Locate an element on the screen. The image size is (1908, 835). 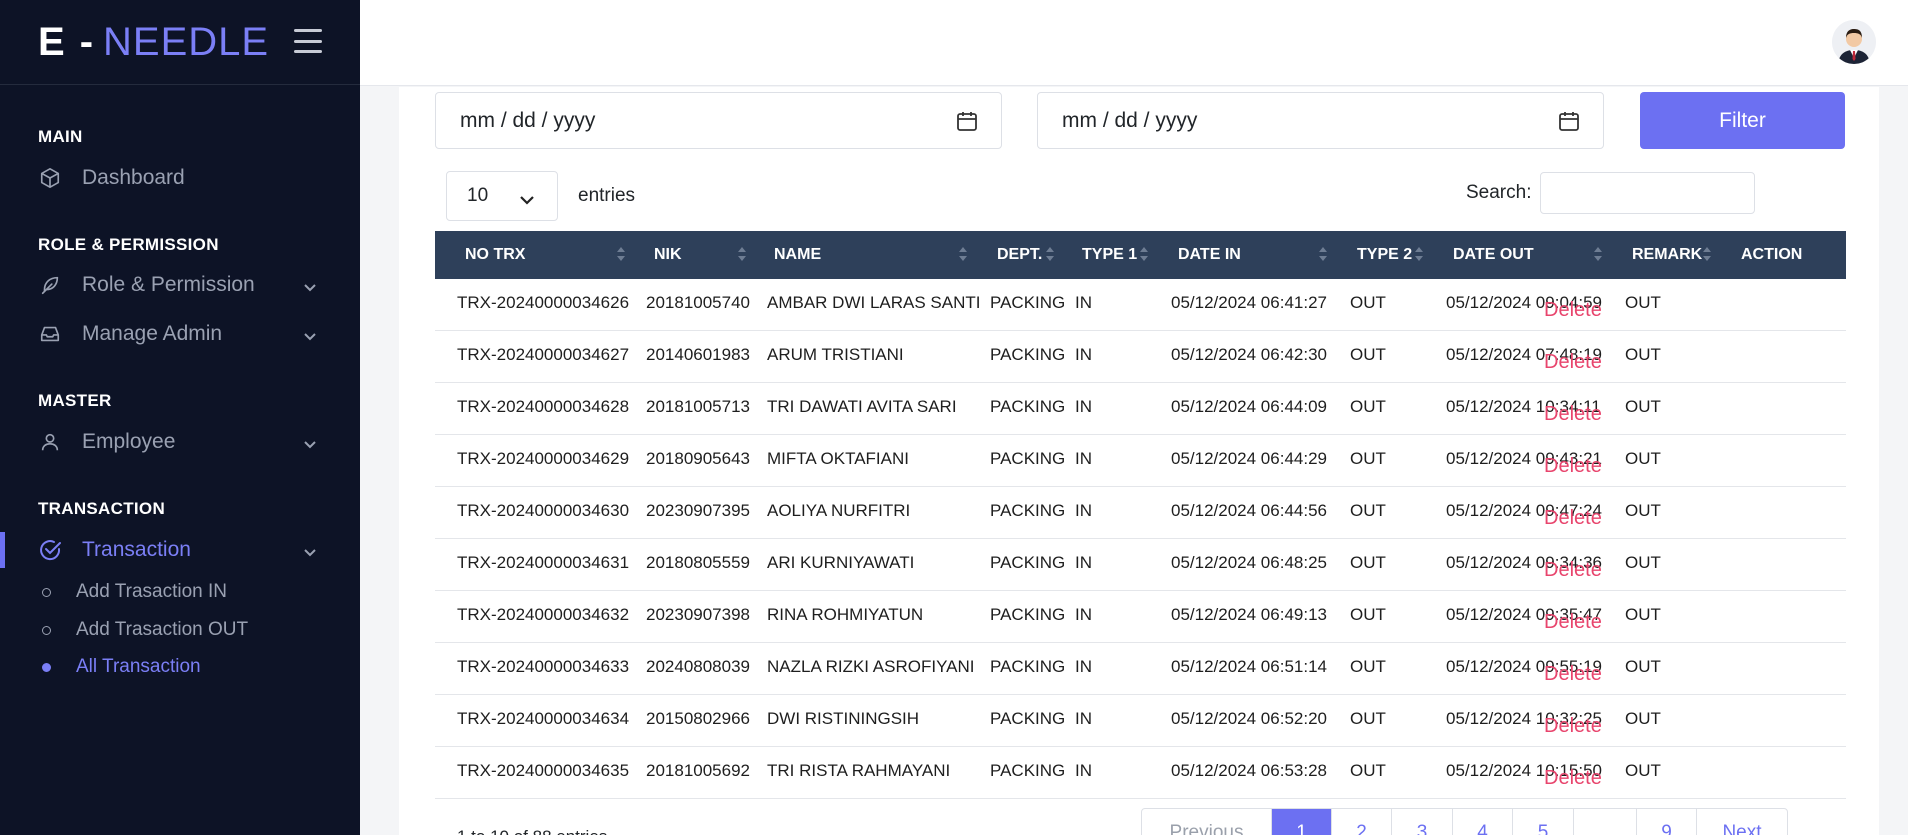
cell-name: TRI RISTA RAHMAYANI is located at coordinates (859, 770).